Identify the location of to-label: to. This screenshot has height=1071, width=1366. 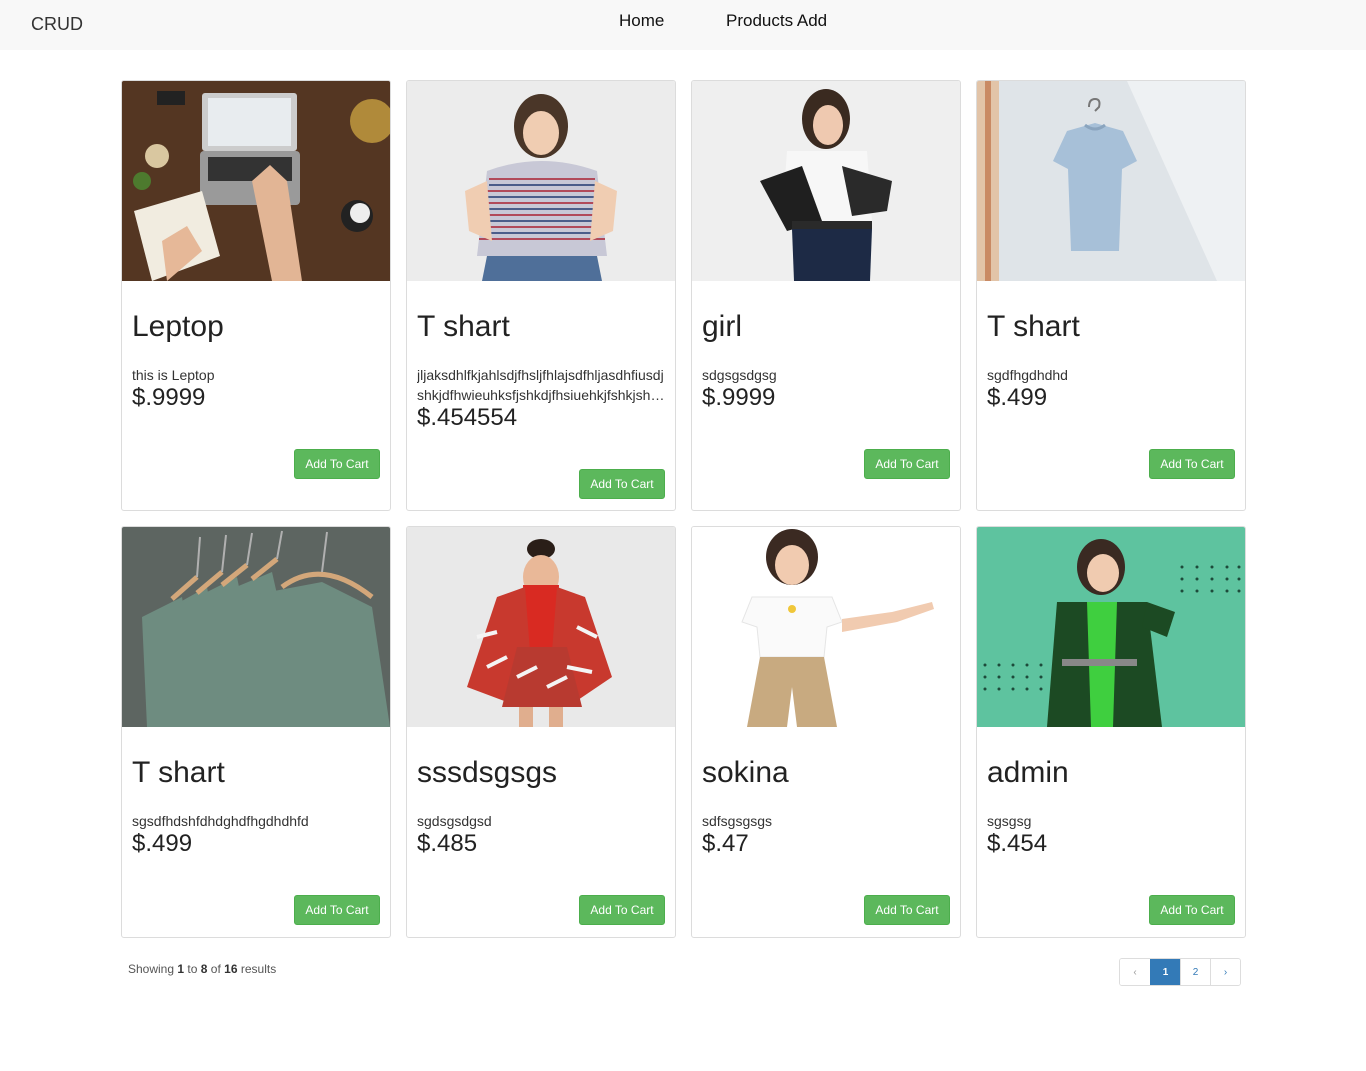
(192, 969).